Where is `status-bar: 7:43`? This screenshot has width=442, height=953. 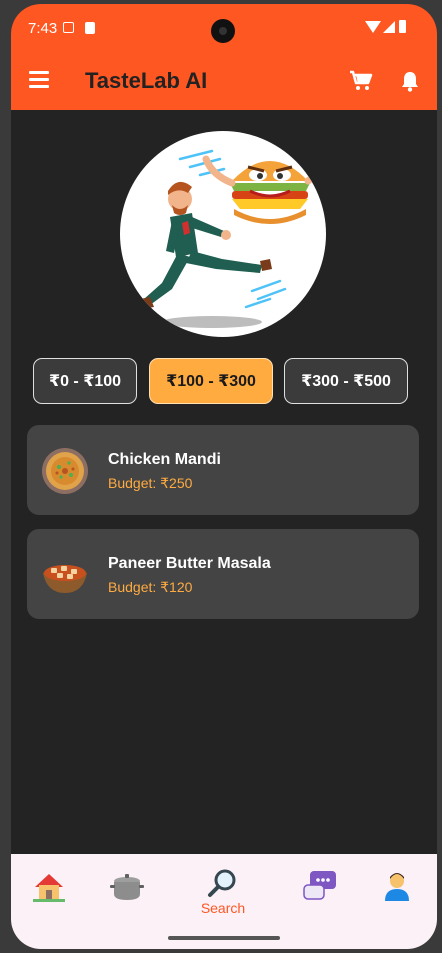 status-bar: 7:43 is located at coordinates (224, 28).